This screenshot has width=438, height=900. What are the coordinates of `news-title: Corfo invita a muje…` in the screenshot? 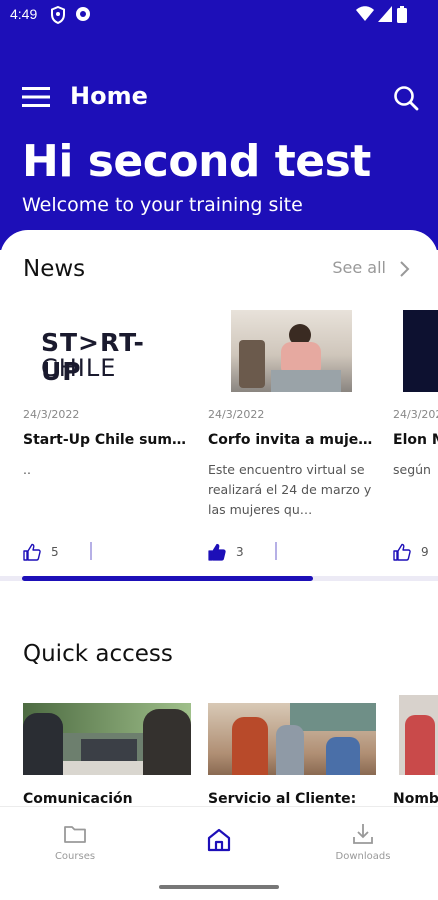 It's located at (290, 440).